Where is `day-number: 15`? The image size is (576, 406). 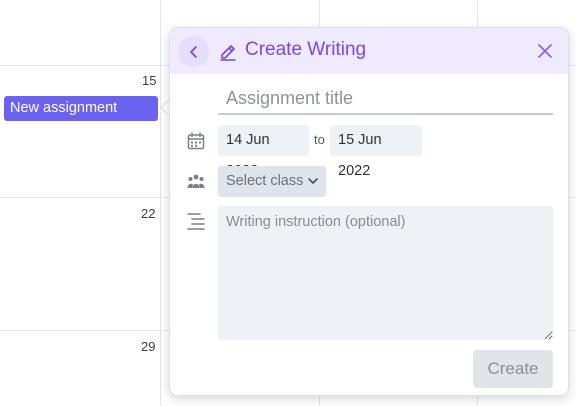
day-number: 15 is located at coordinates (149, 80).